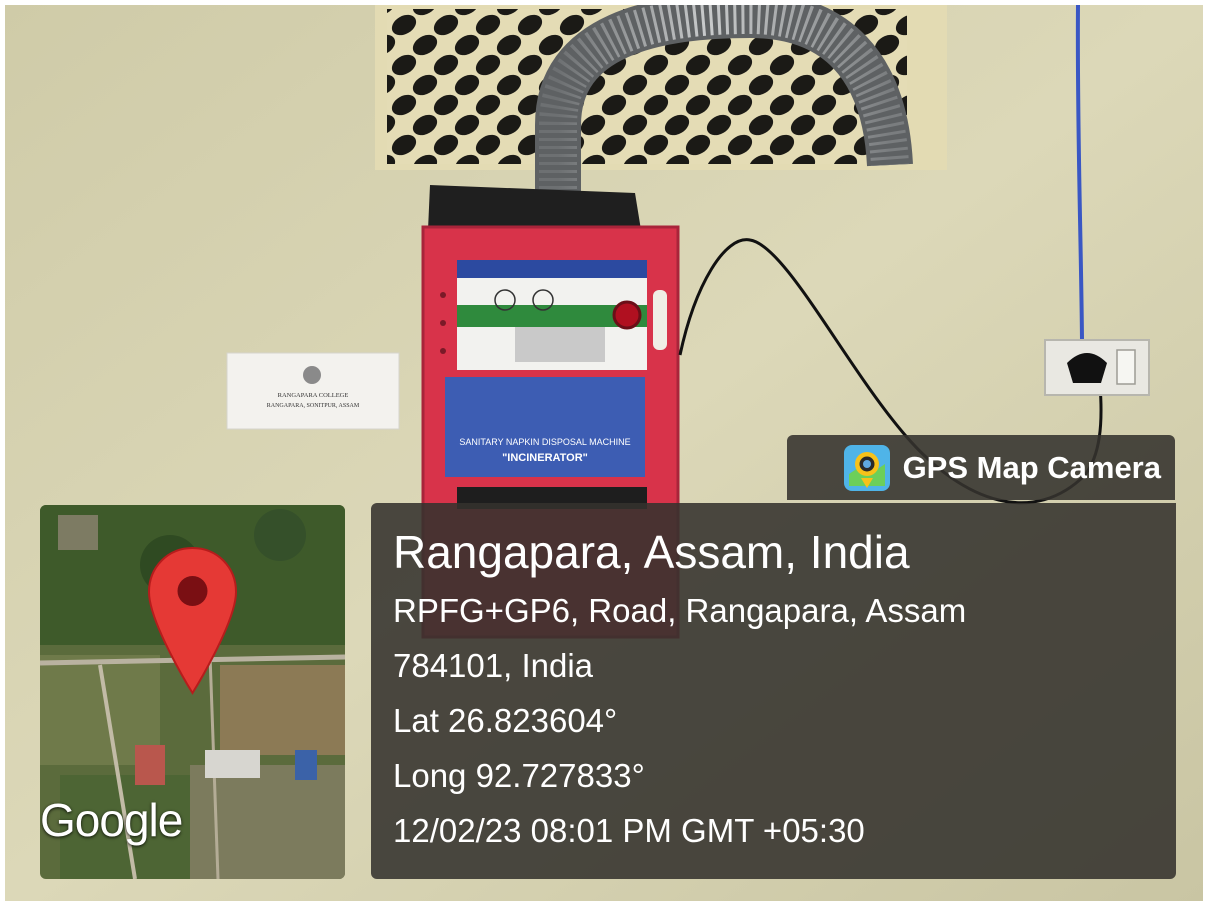  Describe the element at coordinates (313, 391) in the screenshot. I see `college-label-card` at that location.